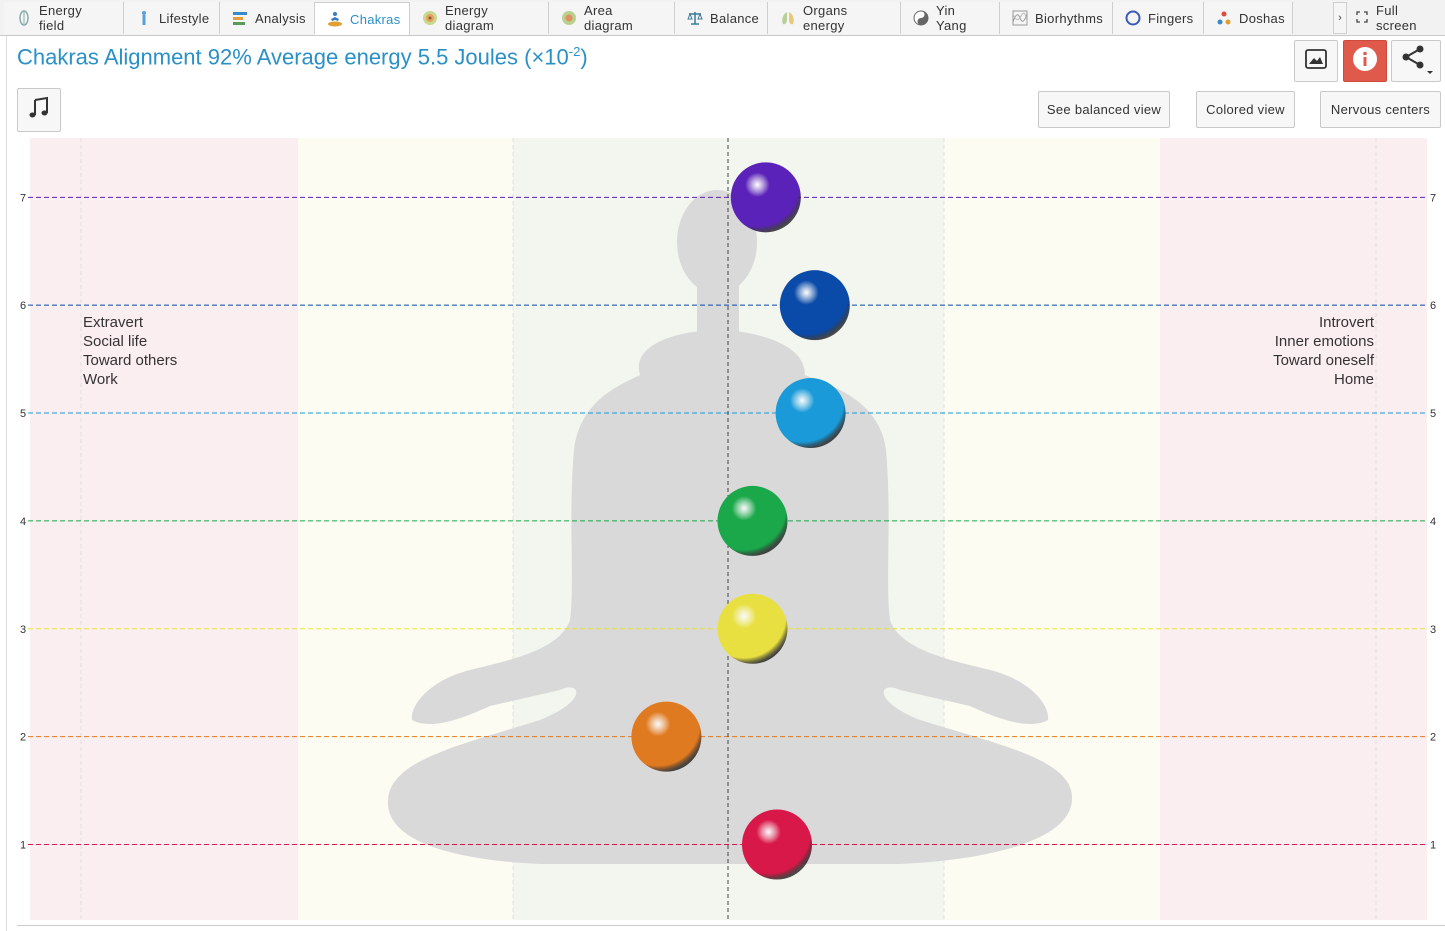 The image size is (1445, 931). Describe the element at coordinates (23, 845) in the screenshot. I see `y-tick-label-left: 1` at that location.